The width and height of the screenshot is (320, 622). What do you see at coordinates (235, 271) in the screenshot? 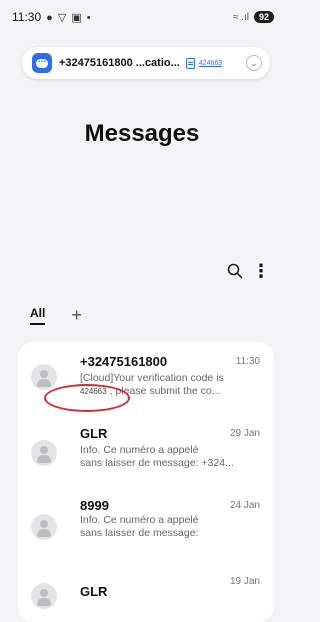
I see `search-icon` at bounding box center [235, 271].